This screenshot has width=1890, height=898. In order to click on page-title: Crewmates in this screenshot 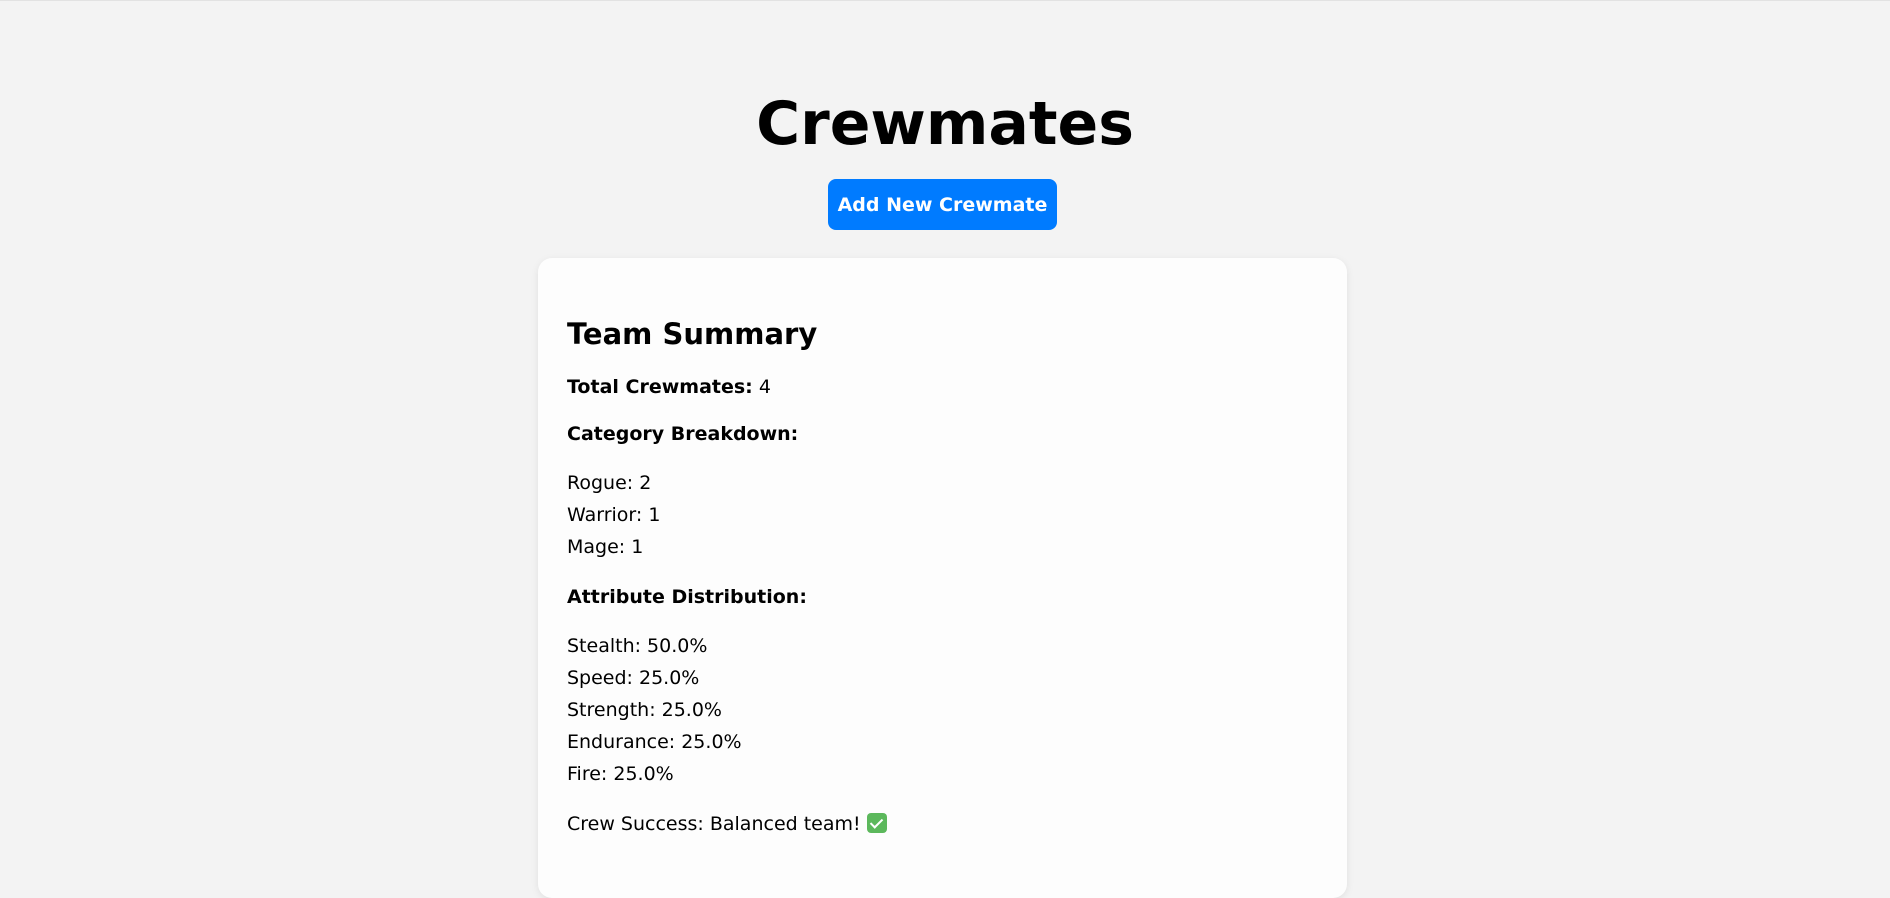, I will do `click(945, 124)`.